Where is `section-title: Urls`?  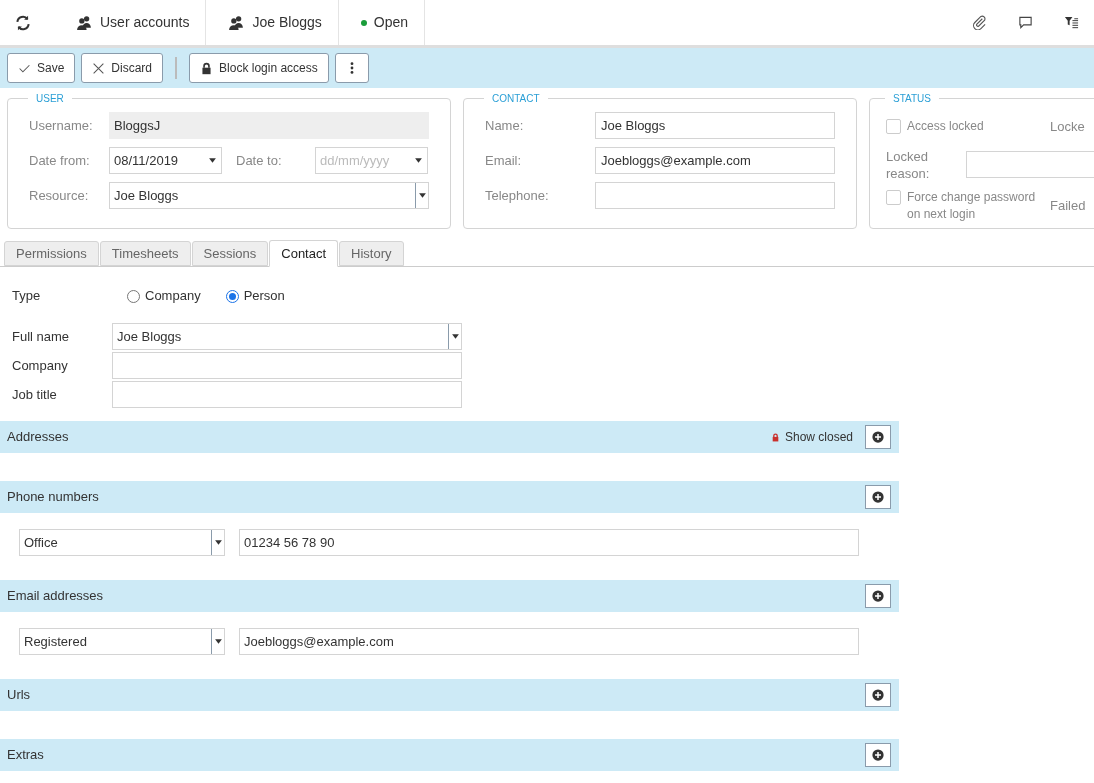
section-title: Urls is located at coordinates (19, 695).